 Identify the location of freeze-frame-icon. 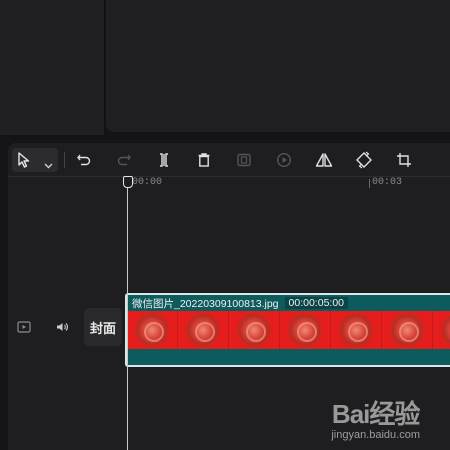
(244, 160).